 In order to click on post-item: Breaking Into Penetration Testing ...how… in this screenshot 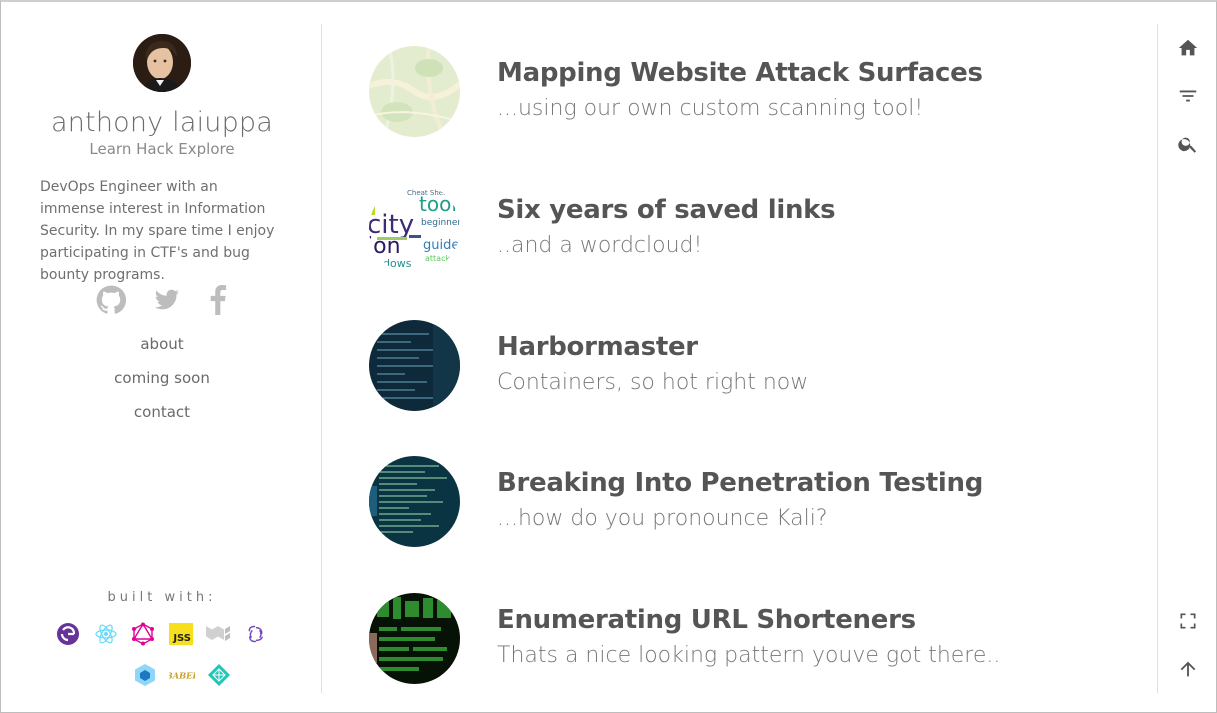, I will do `click(749, 502)`.